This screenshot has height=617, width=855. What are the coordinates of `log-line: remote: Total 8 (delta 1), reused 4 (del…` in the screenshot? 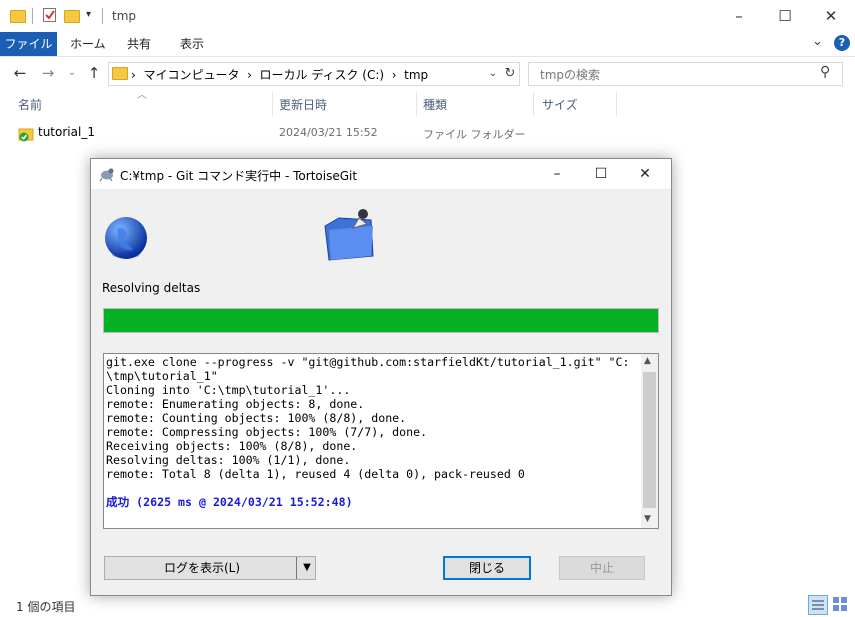 It's located at (315, 474).